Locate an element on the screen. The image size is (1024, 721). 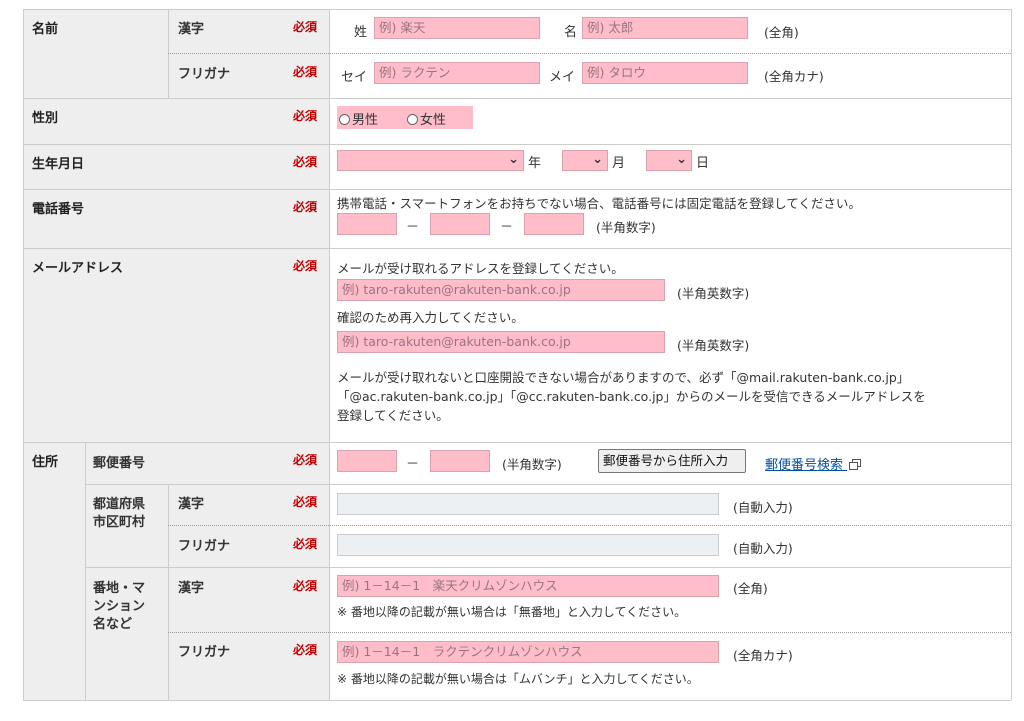
gender-label: 性別 is located at coordinates (45, 118).